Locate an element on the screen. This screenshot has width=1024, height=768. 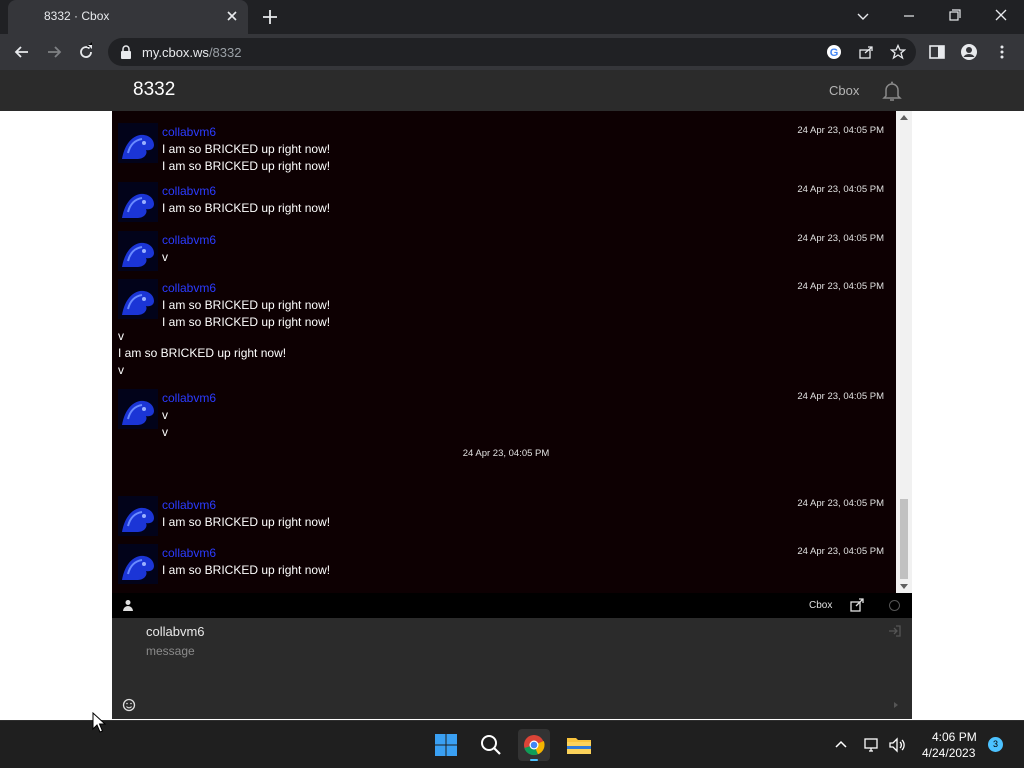
windows-taskbar: 4:06 PM 4/24/2023 3 is located at coordinates (512, 744).